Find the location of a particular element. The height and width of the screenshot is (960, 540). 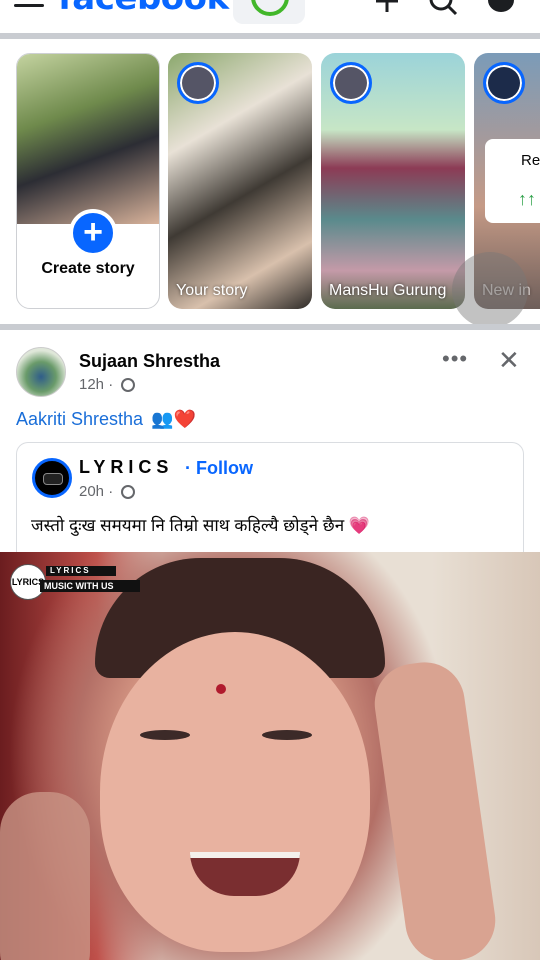

story-card: MansHu Gurung is located at coordinates (393, 181).